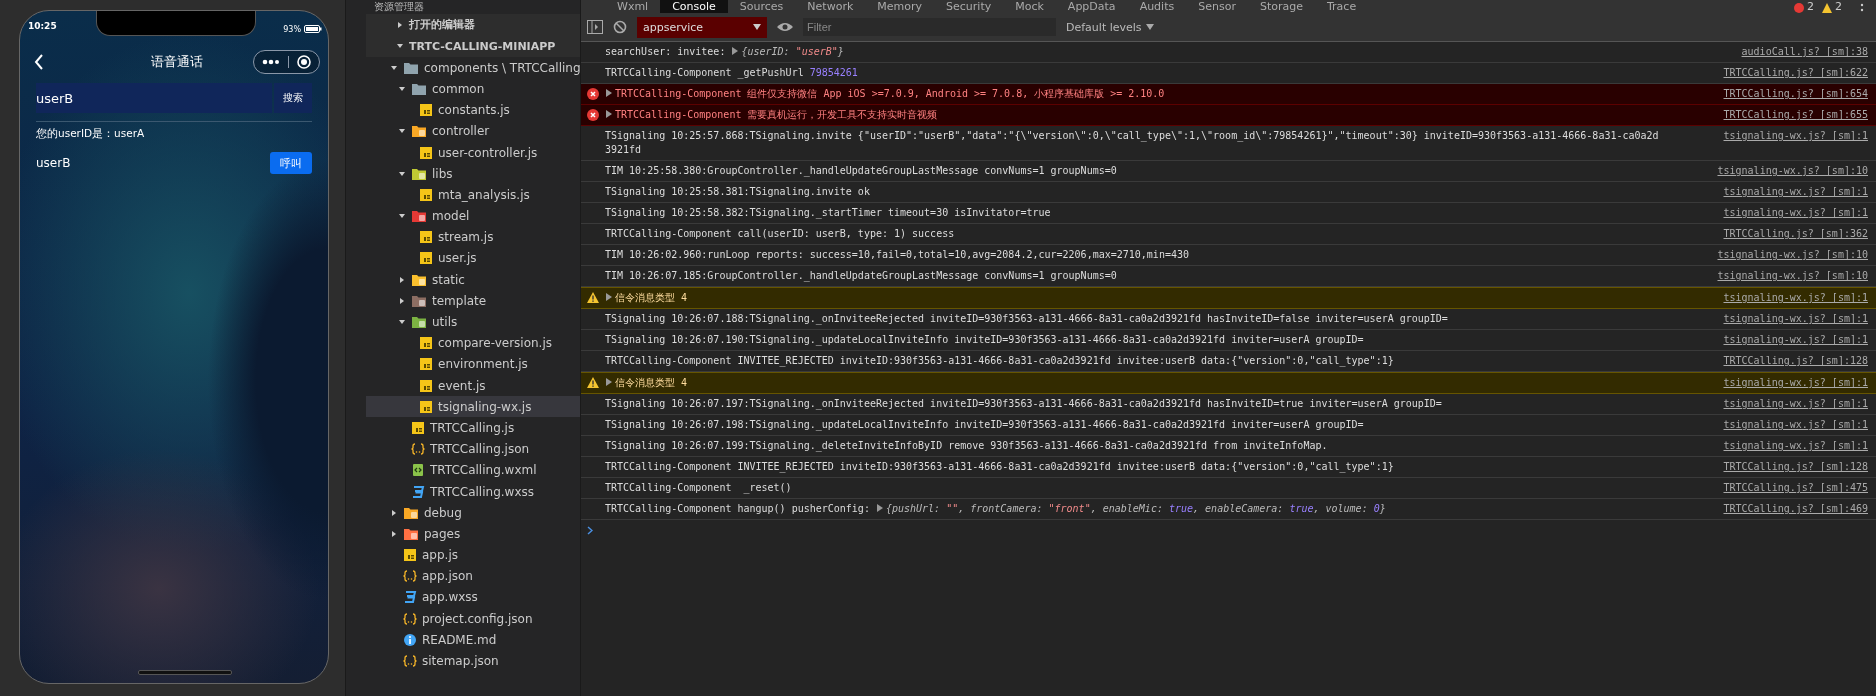  What do you see at coordinates (473, 322) in the screenshot?
I see `tree-item: utils` at bounding box center [473, 322].